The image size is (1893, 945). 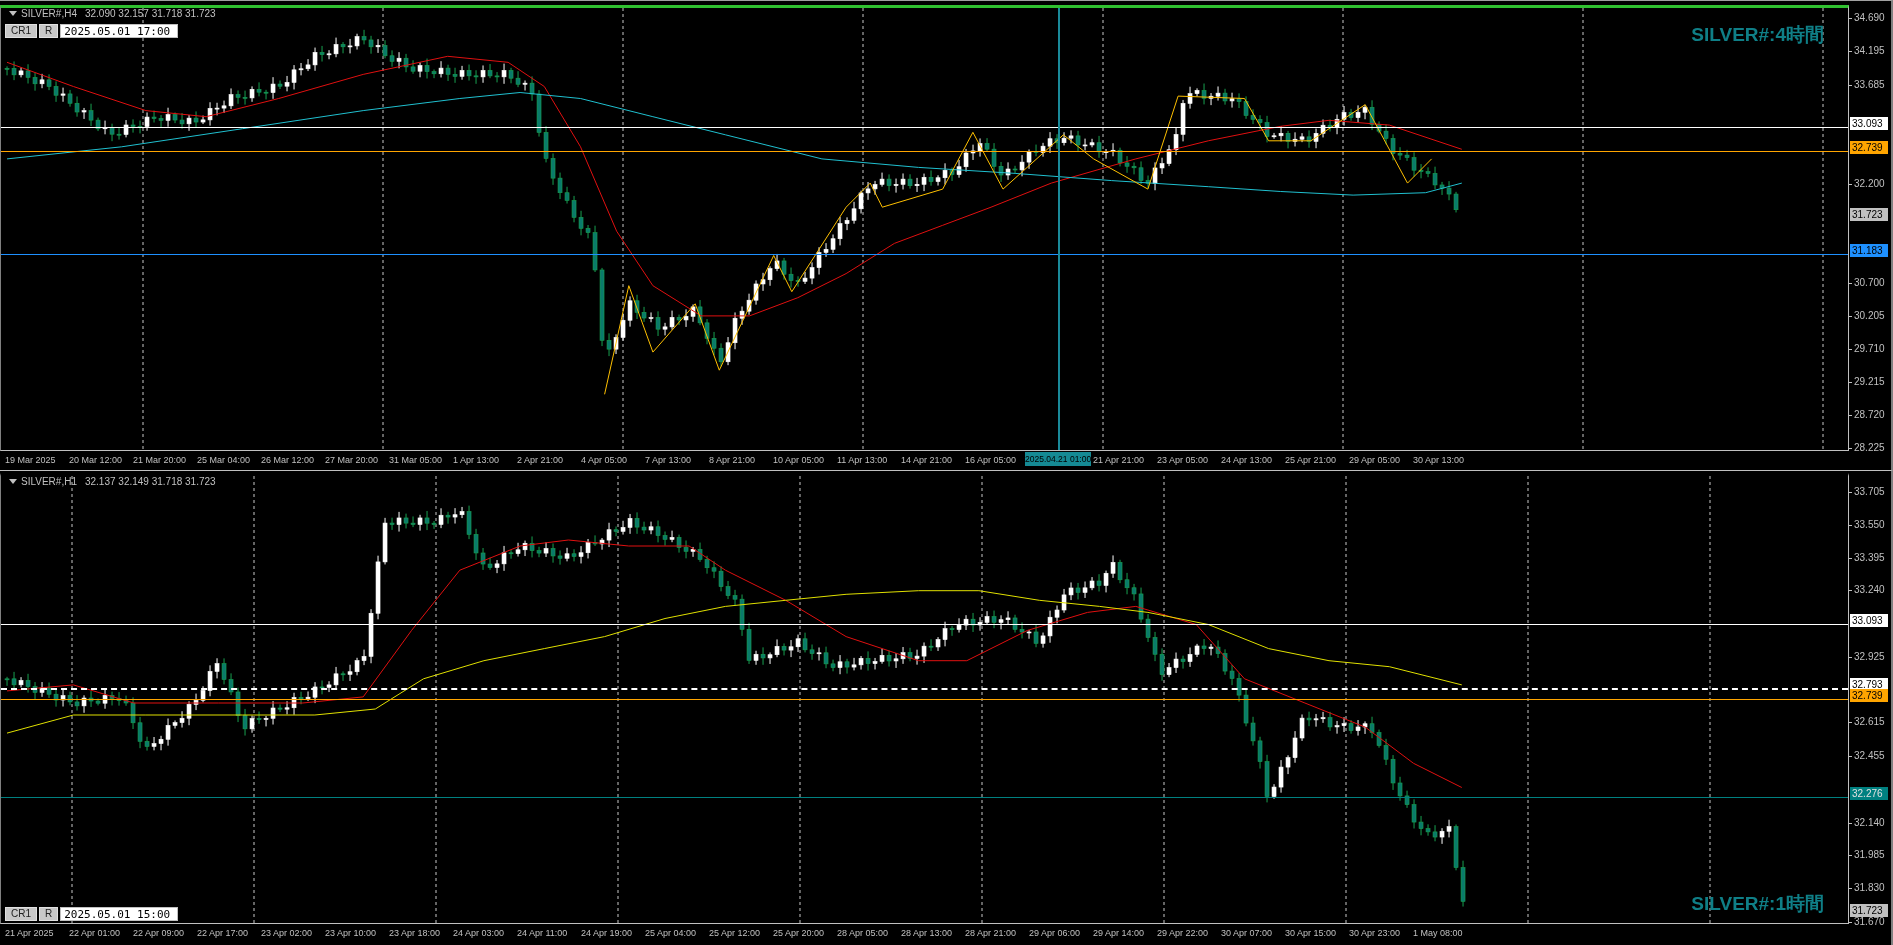 What do you see at coordinates (1867, 183) in the screenshot?
I see `price-tick-label: 32.200` at bounding box center [1867, 183].